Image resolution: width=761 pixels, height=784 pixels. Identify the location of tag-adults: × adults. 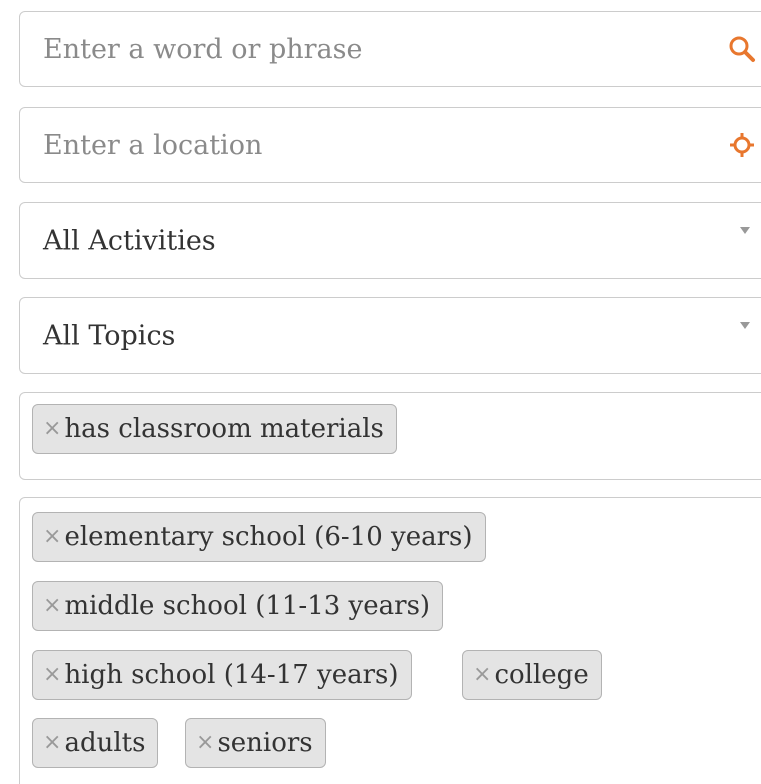
(95, 743).